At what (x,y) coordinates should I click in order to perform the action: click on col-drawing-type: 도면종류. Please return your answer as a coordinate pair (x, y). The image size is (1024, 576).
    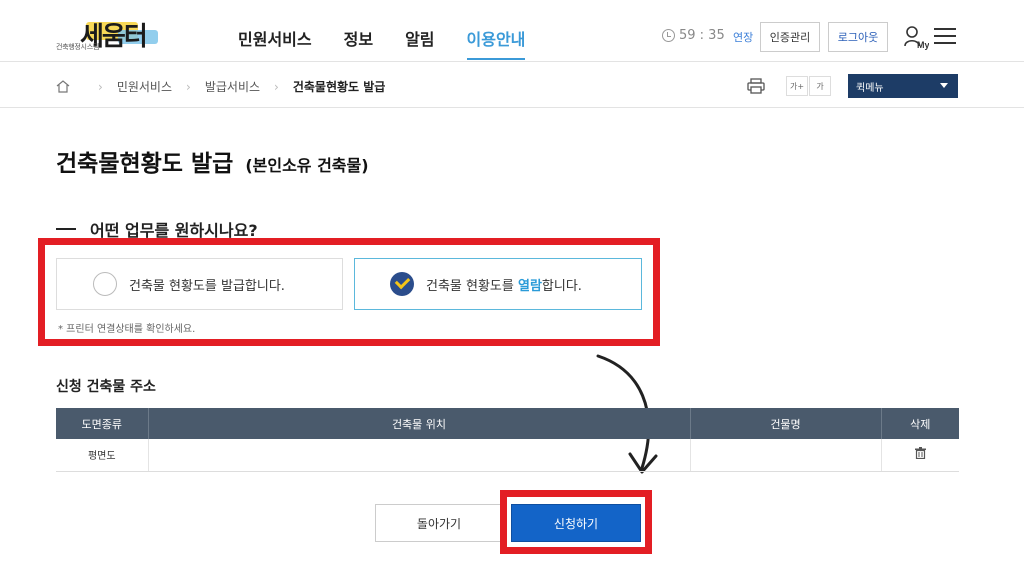
    Looking at the image, I should click on (102, 423).